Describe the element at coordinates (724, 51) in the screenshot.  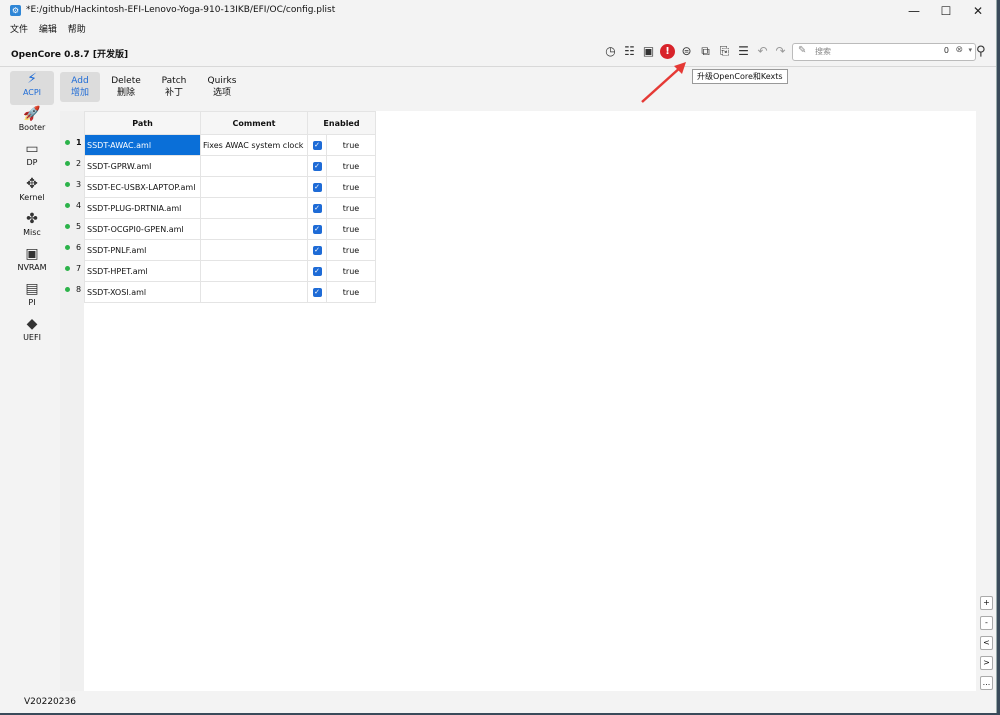
I see `paste-icon: ⎘` at that location.